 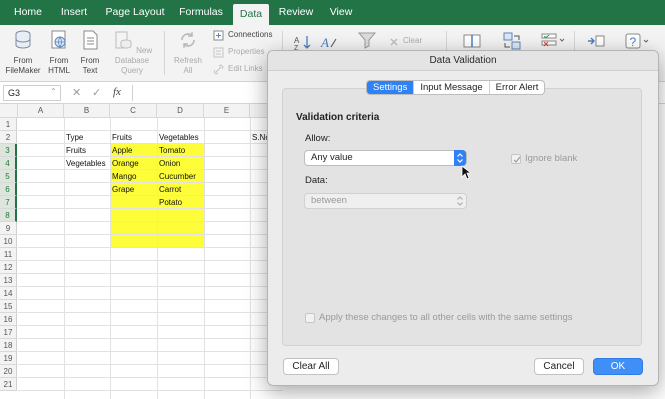 What do you see at coordinates (329, 200) in the screenshot?
I see `data-select-value: between` at bounding box center [329, 200].